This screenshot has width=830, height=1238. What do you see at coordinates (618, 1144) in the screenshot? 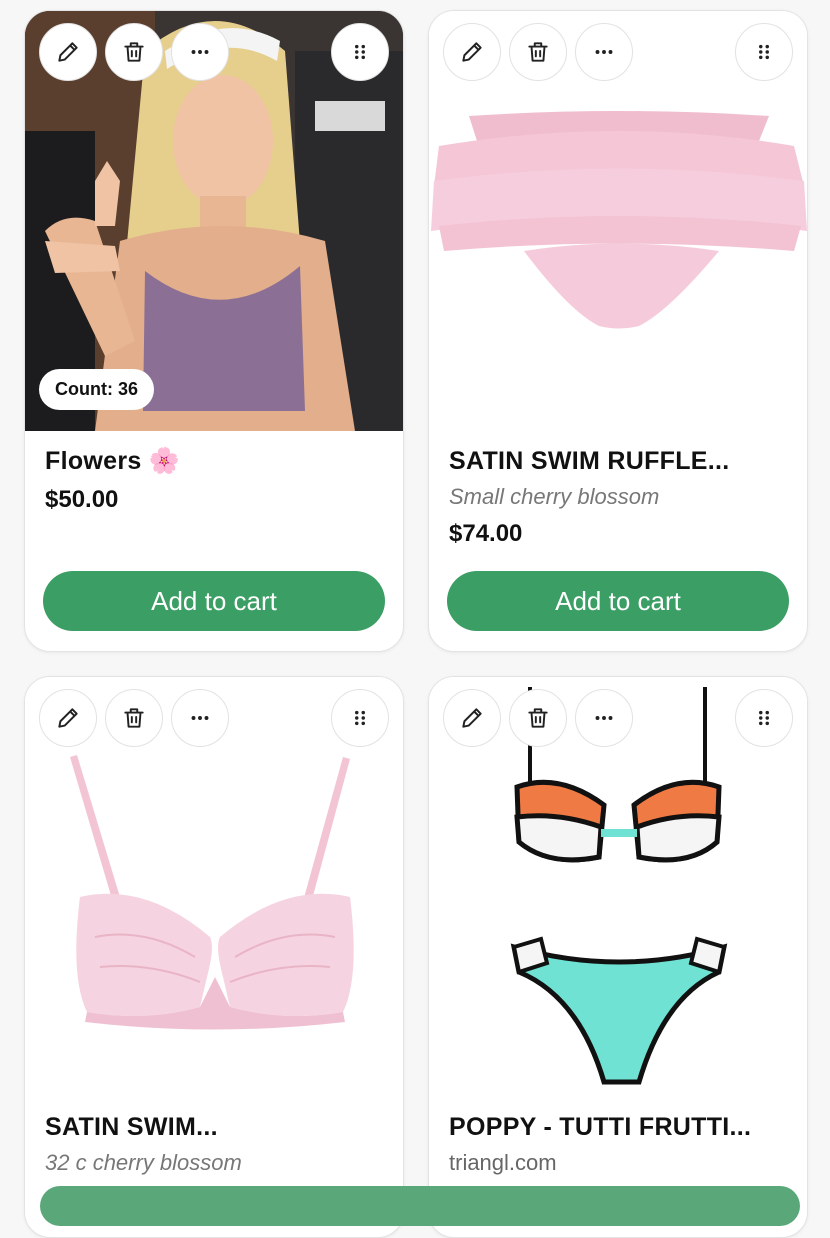
I see `product-info: POPPY - TUTTI FRUTTI... triangl.com` at bounding box center [618, 1144].